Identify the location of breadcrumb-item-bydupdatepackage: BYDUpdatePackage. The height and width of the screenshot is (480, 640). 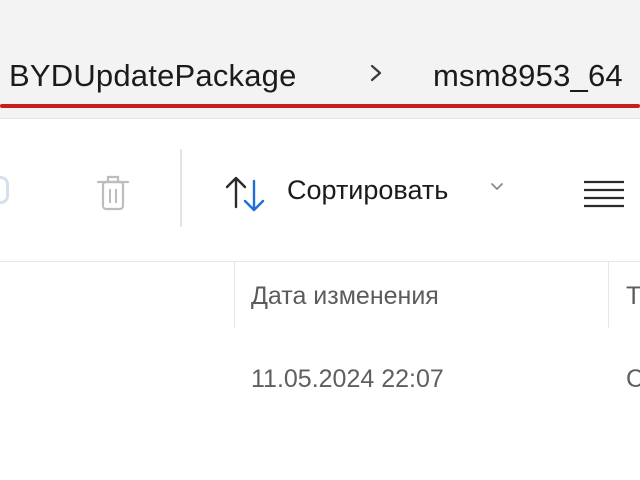
(153, 76).